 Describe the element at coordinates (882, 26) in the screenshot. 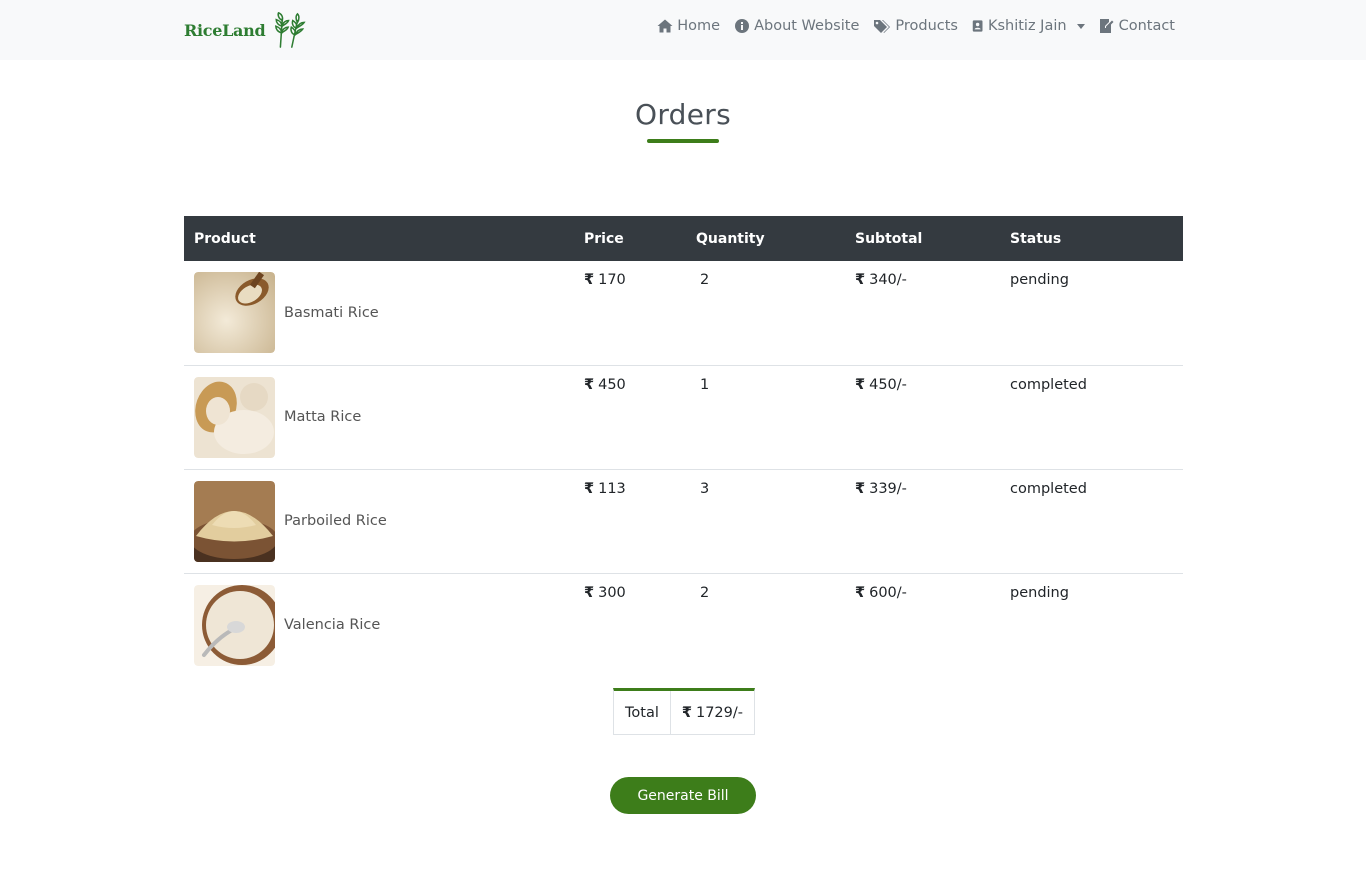

I see `tags-icon` at that location.